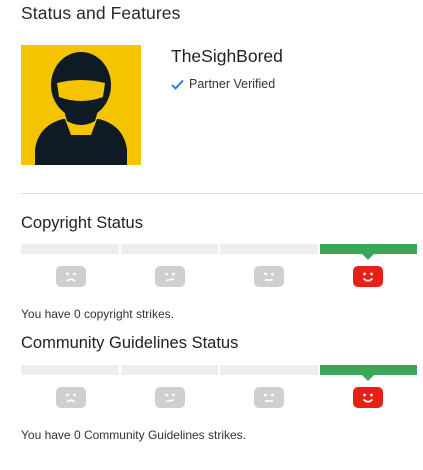  I want to click on checkmark-icon, so click(177, 84).